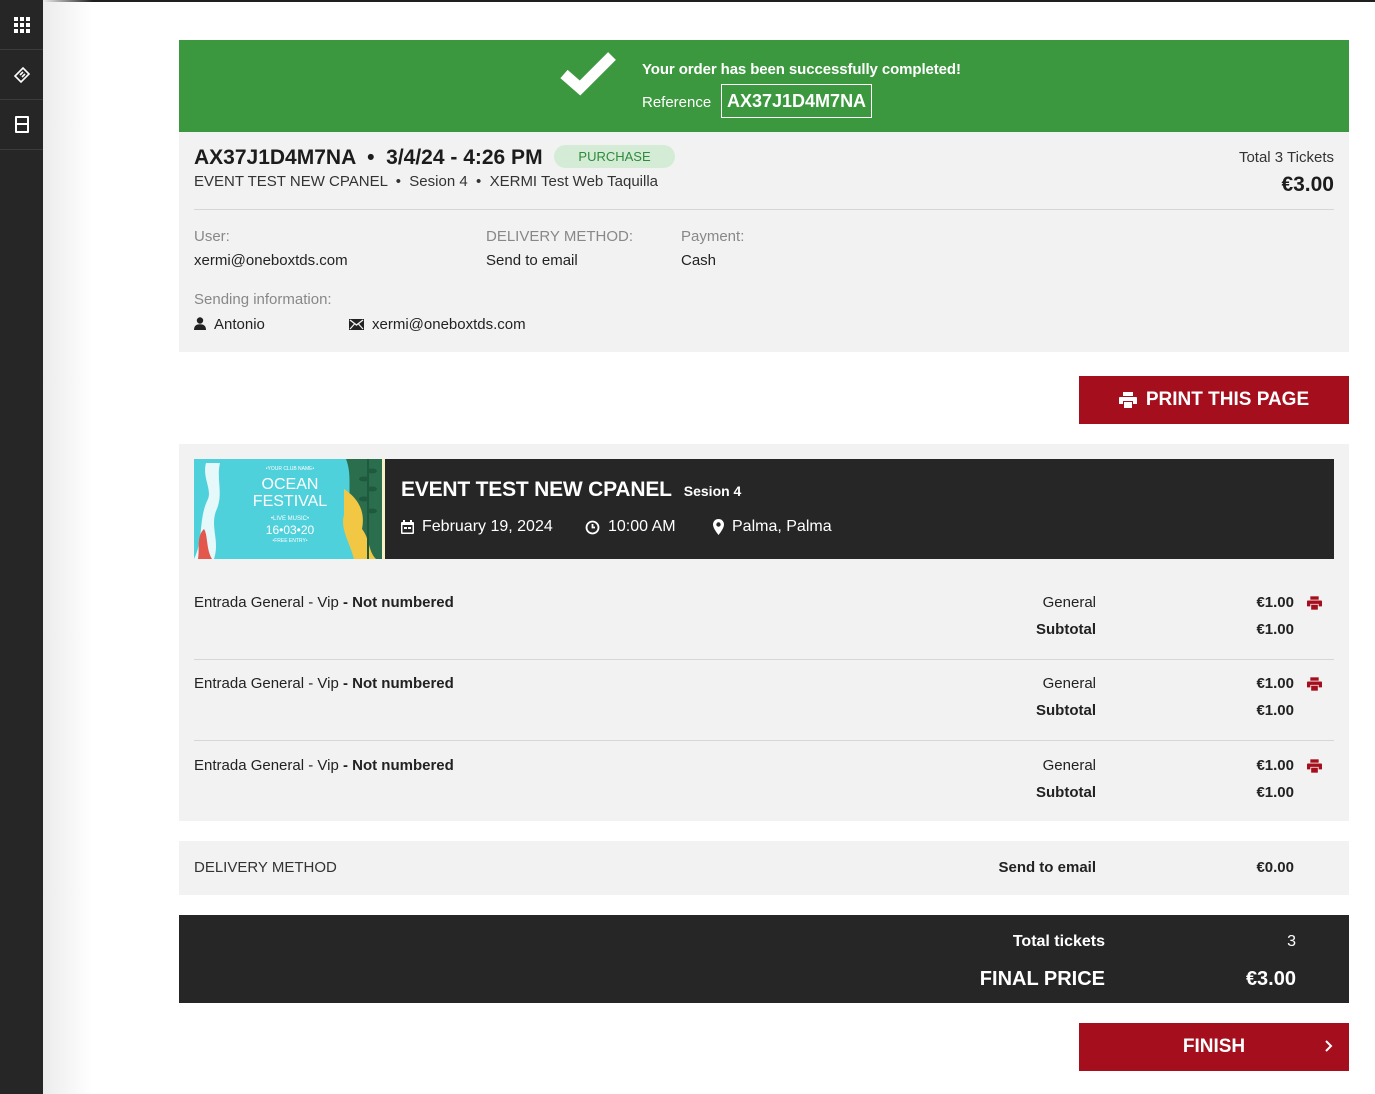  Describe the element at coordinates (687, 1) in the screenshot. I see `top-border` at that location.